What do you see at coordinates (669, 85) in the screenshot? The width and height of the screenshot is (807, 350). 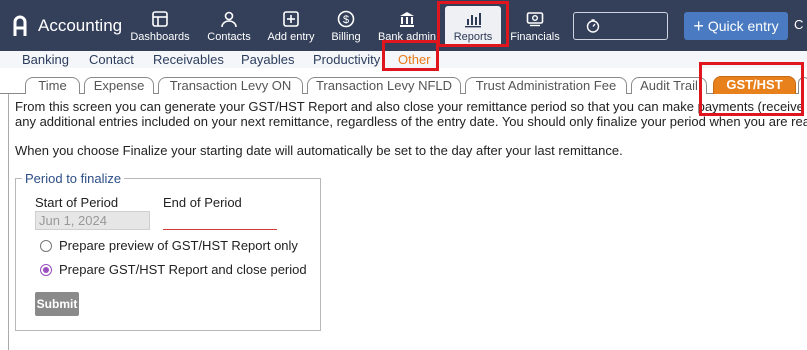 I see `tab-audit-trail: Audit Trail` at bounding box center [669, 85].